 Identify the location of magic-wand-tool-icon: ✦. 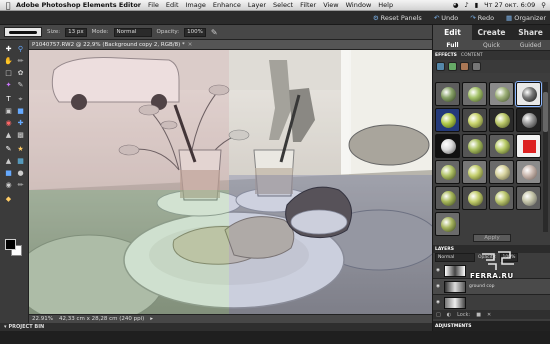
(8, 85).